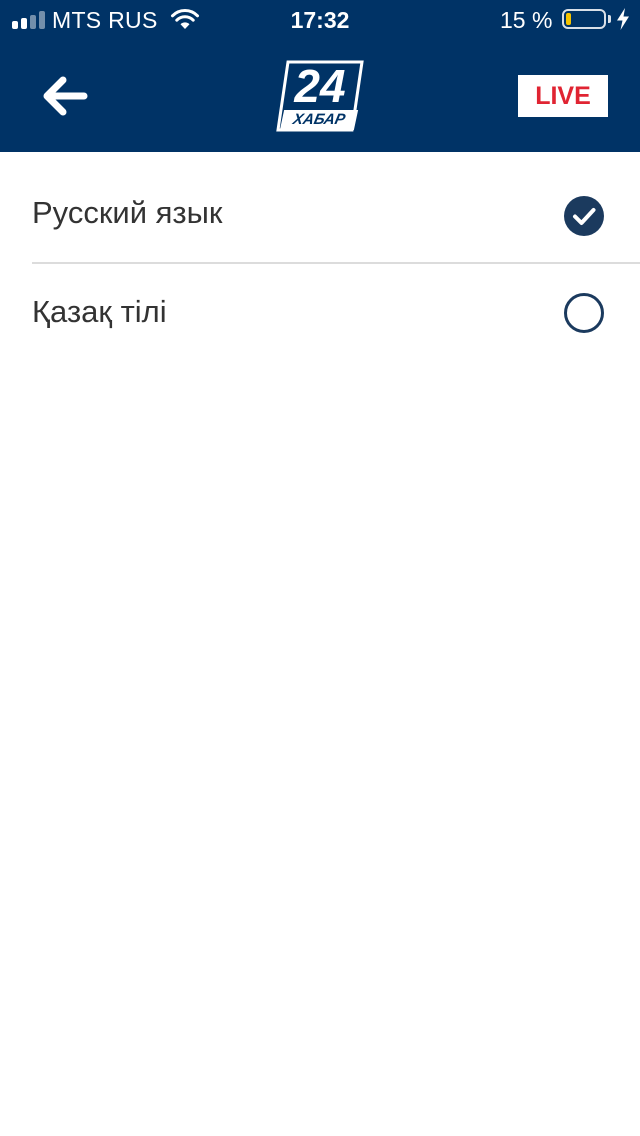  What do you see at coordinates (568, 19) in the screenshot?
I see `battery-level-fill` at bounding box center [568, 19].